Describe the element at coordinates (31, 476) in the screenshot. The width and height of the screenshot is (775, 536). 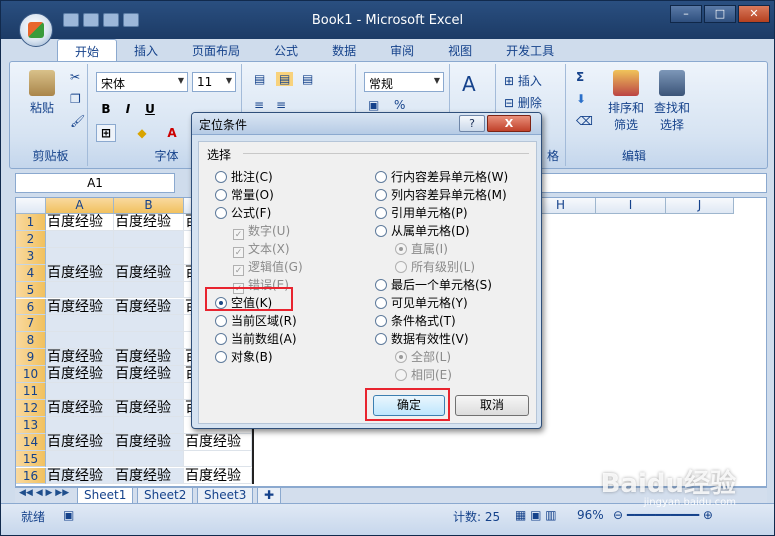
I see `row-header: 16` at that location.